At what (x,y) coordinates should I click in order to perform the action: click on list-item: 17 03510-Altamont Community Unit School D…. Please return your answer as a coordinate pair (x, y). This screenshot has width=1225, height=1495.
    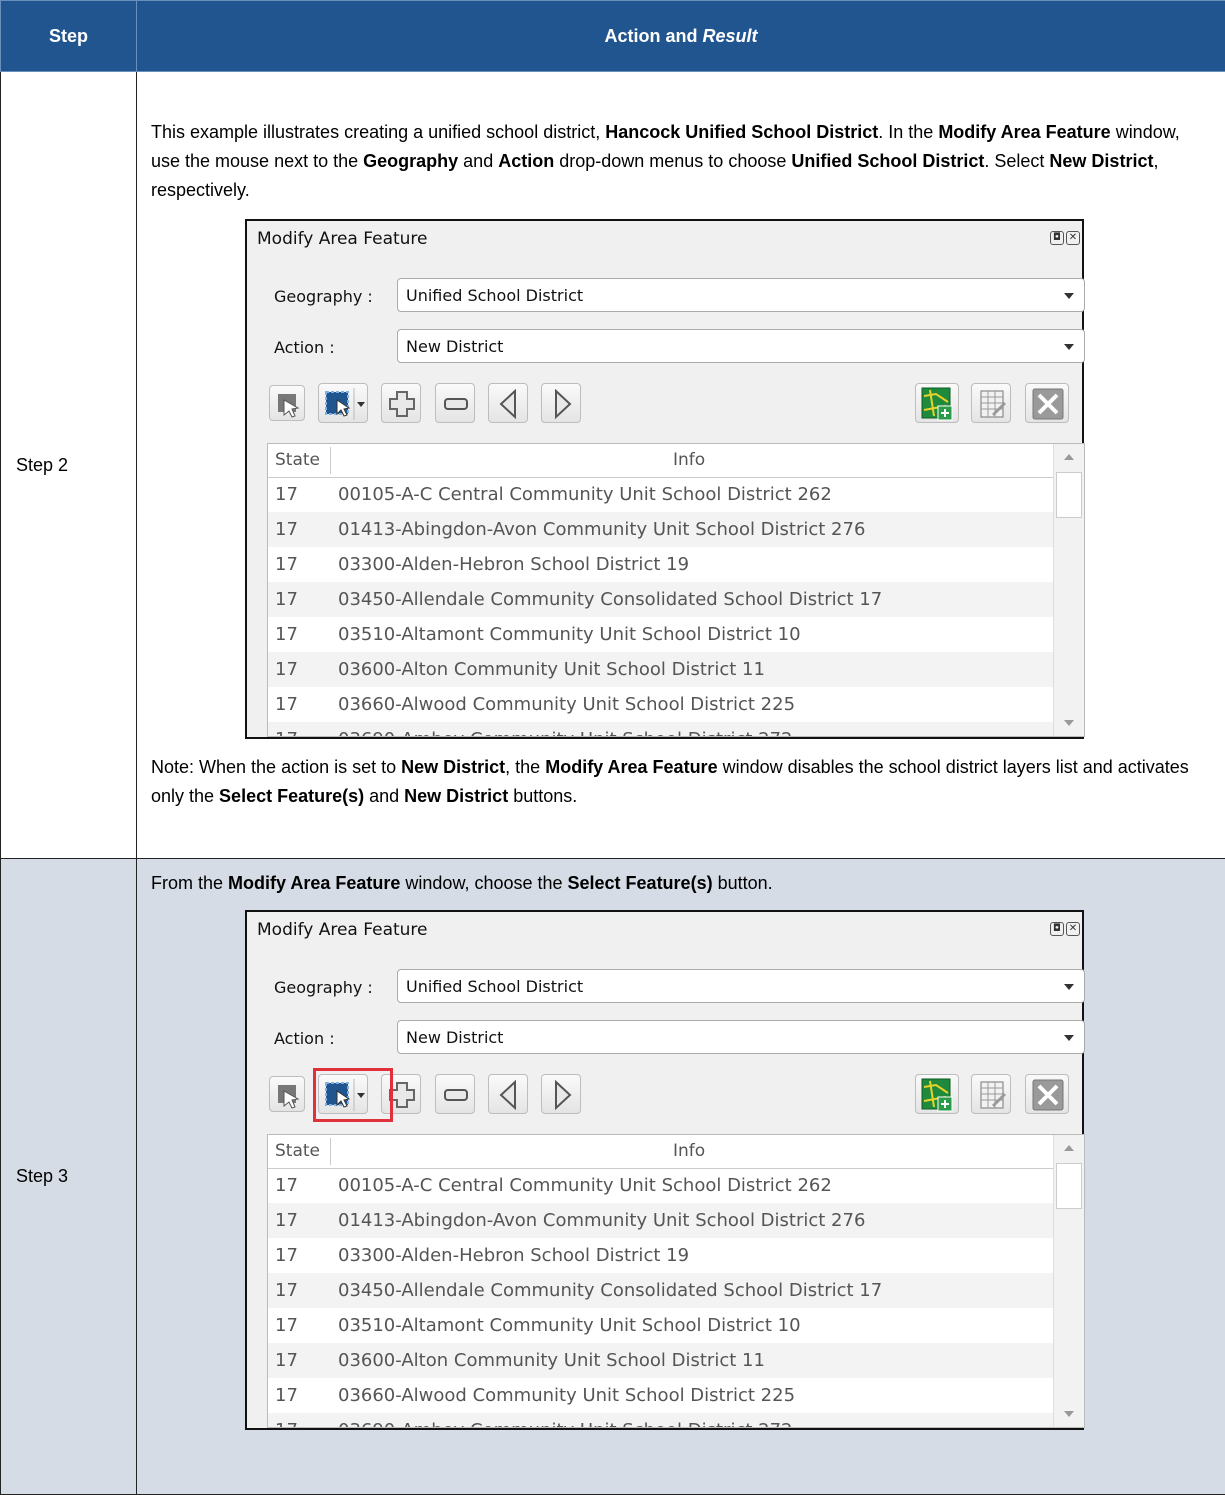
    Looking at the image, I should click on (660, 634).